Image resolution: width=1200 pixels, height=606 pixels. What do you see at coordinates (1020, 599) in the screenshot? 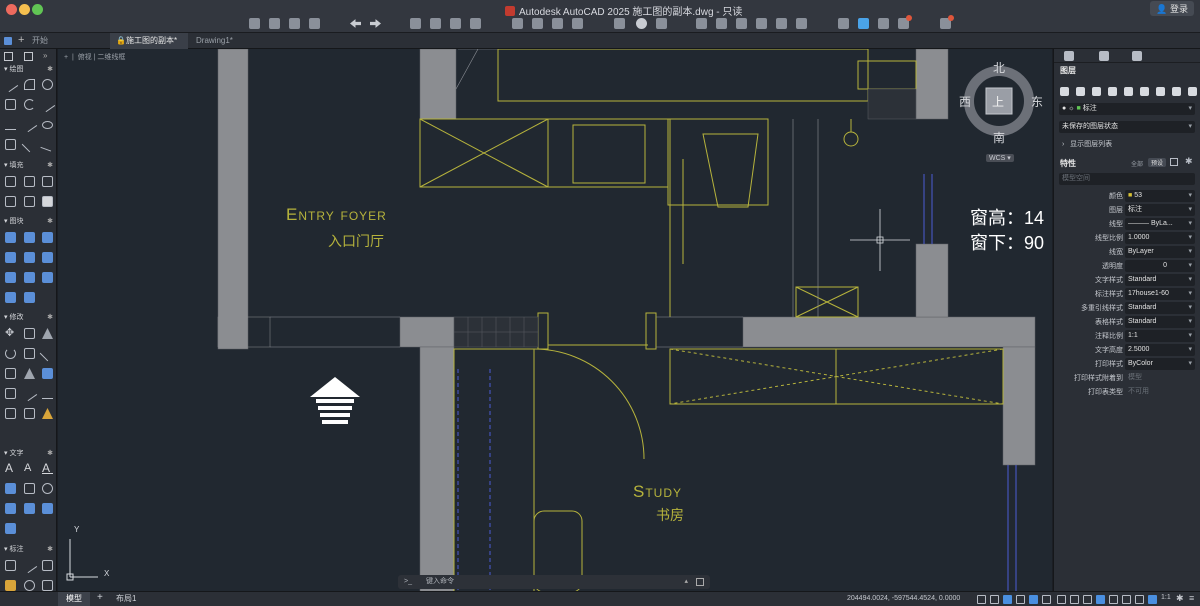
I see `polar-icon` at bounding box center [1020, 599].